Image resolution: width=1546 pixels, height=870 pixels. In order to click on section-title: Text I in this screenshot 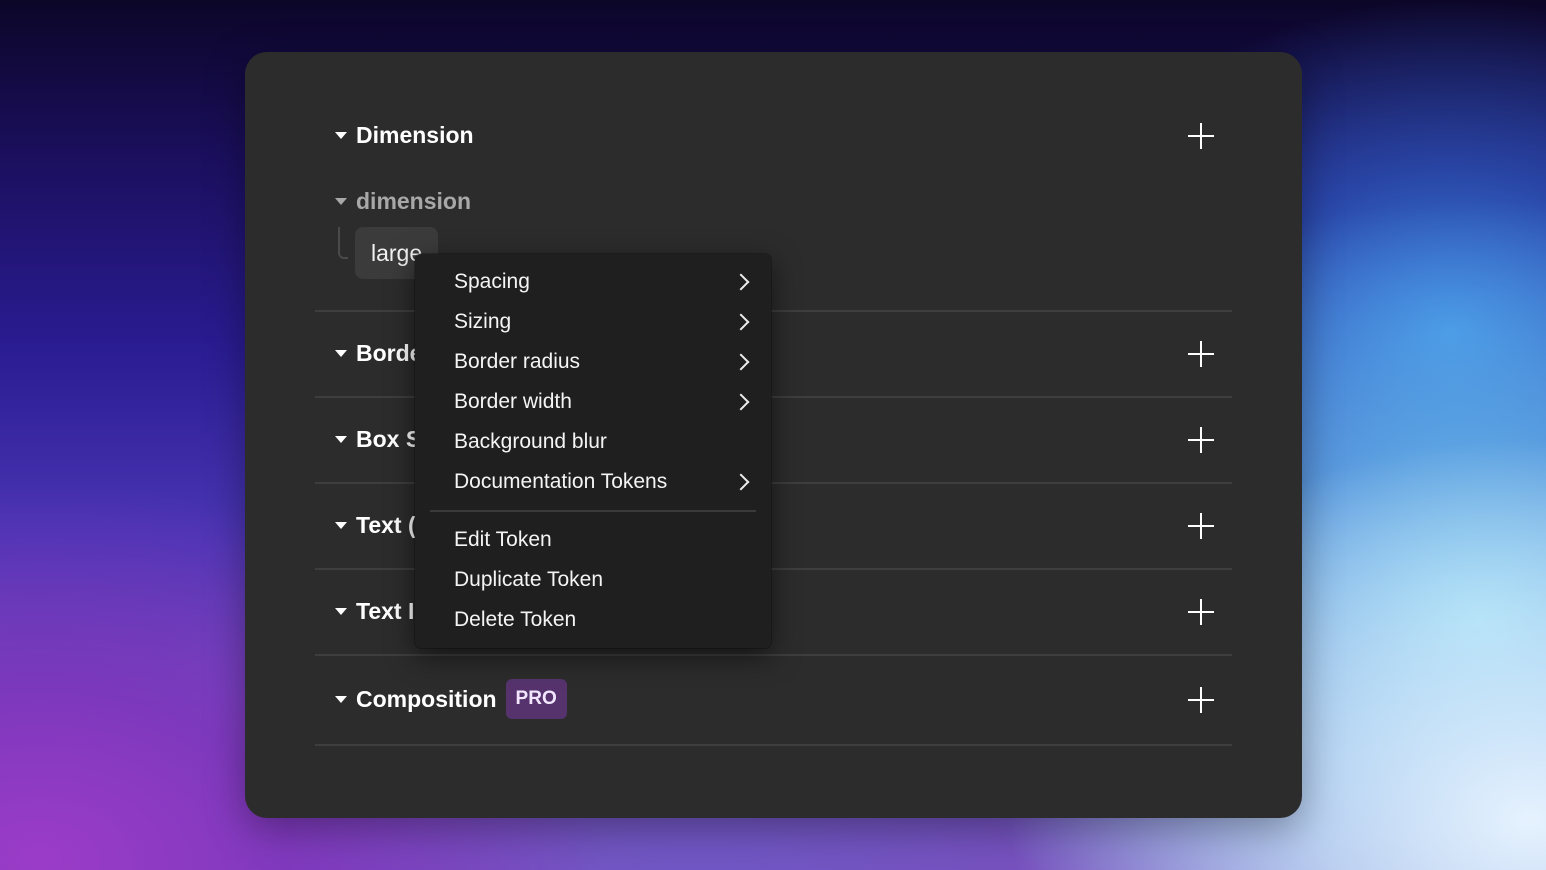, I will do `click(385, 610)`.